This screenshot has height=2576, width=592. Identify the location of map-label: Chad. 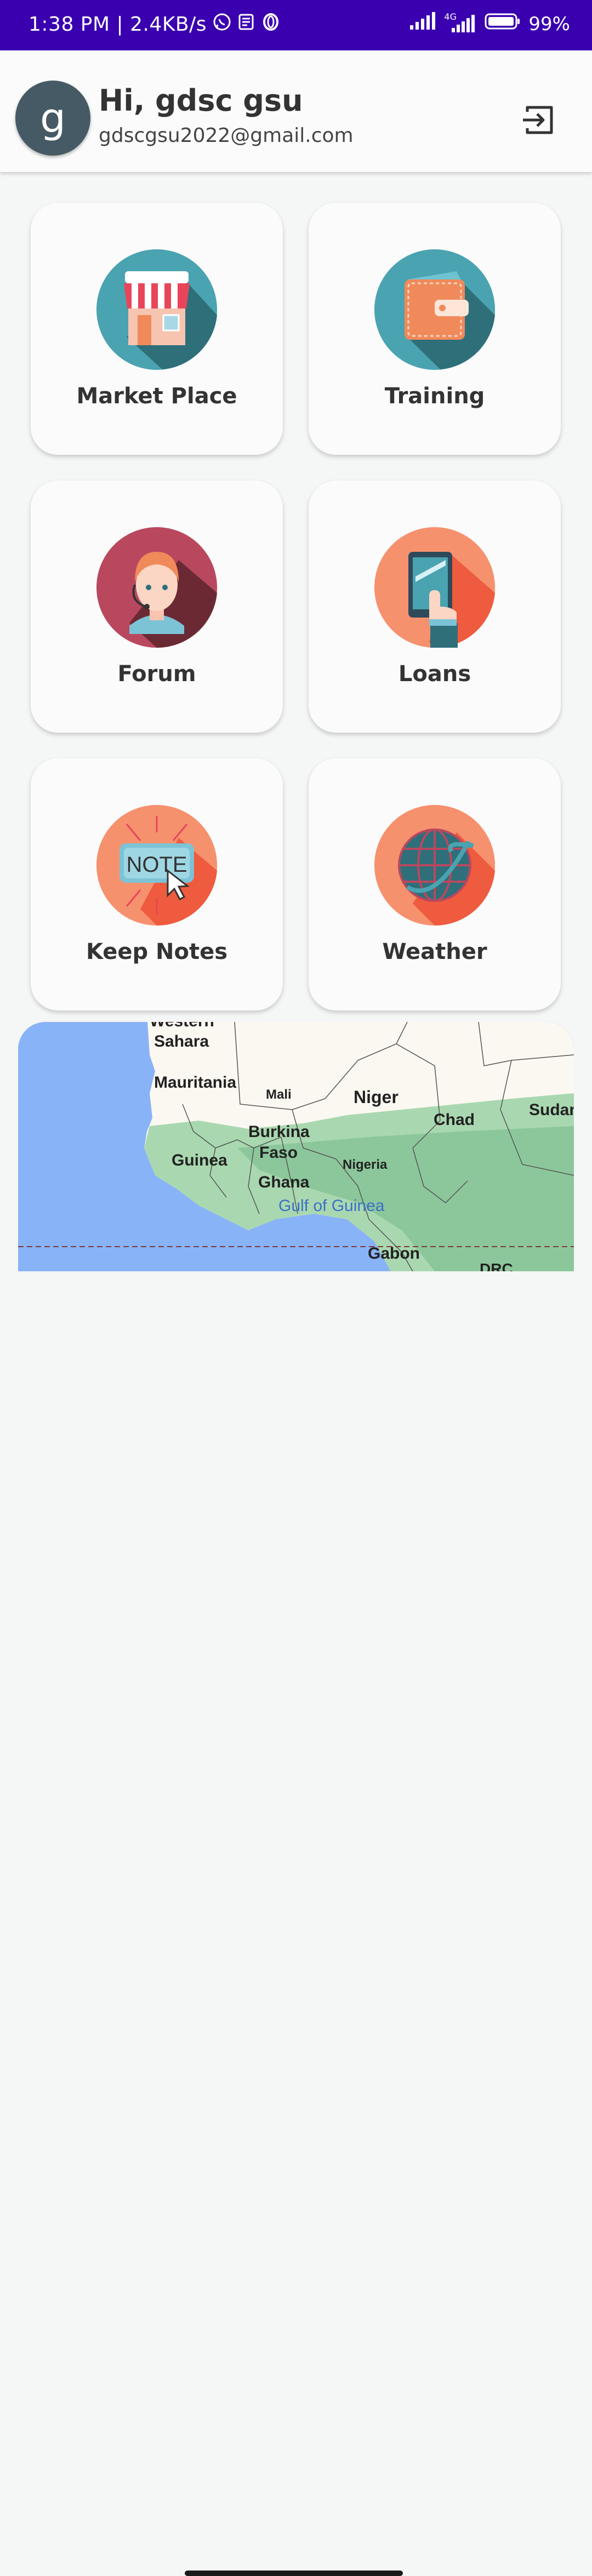
(454, 1120).